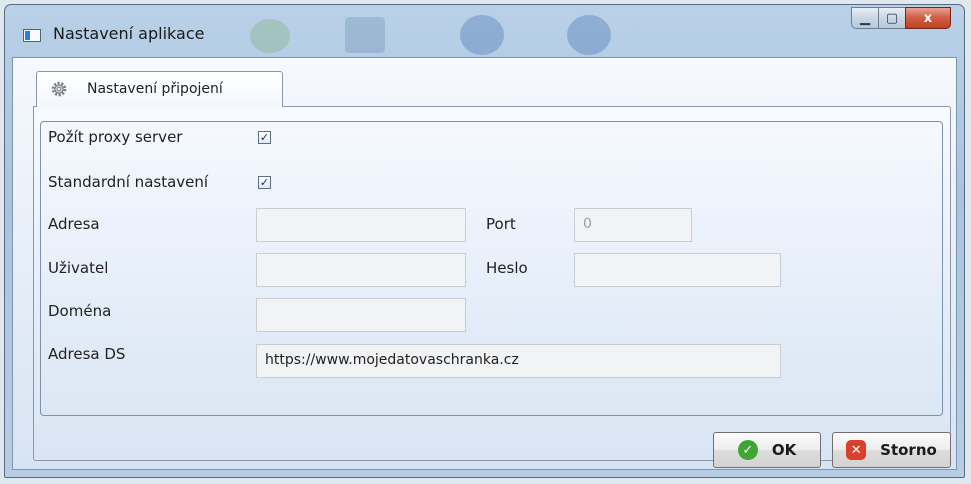 This screenshot has width=971, height=484. What do you see at coordinates (856, 450) in the screenshot?
I see `cancel-icon: ✕` at bounding box center [856, 450].